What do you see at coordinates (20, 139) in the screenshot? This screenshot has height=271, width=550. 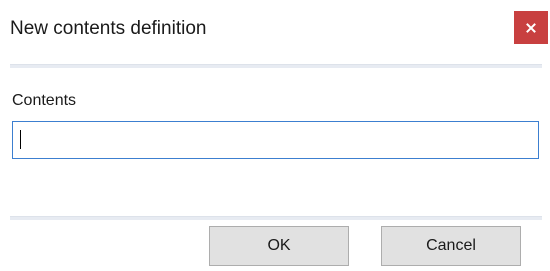 I see `text-caret` at bounding box center [20, 139].